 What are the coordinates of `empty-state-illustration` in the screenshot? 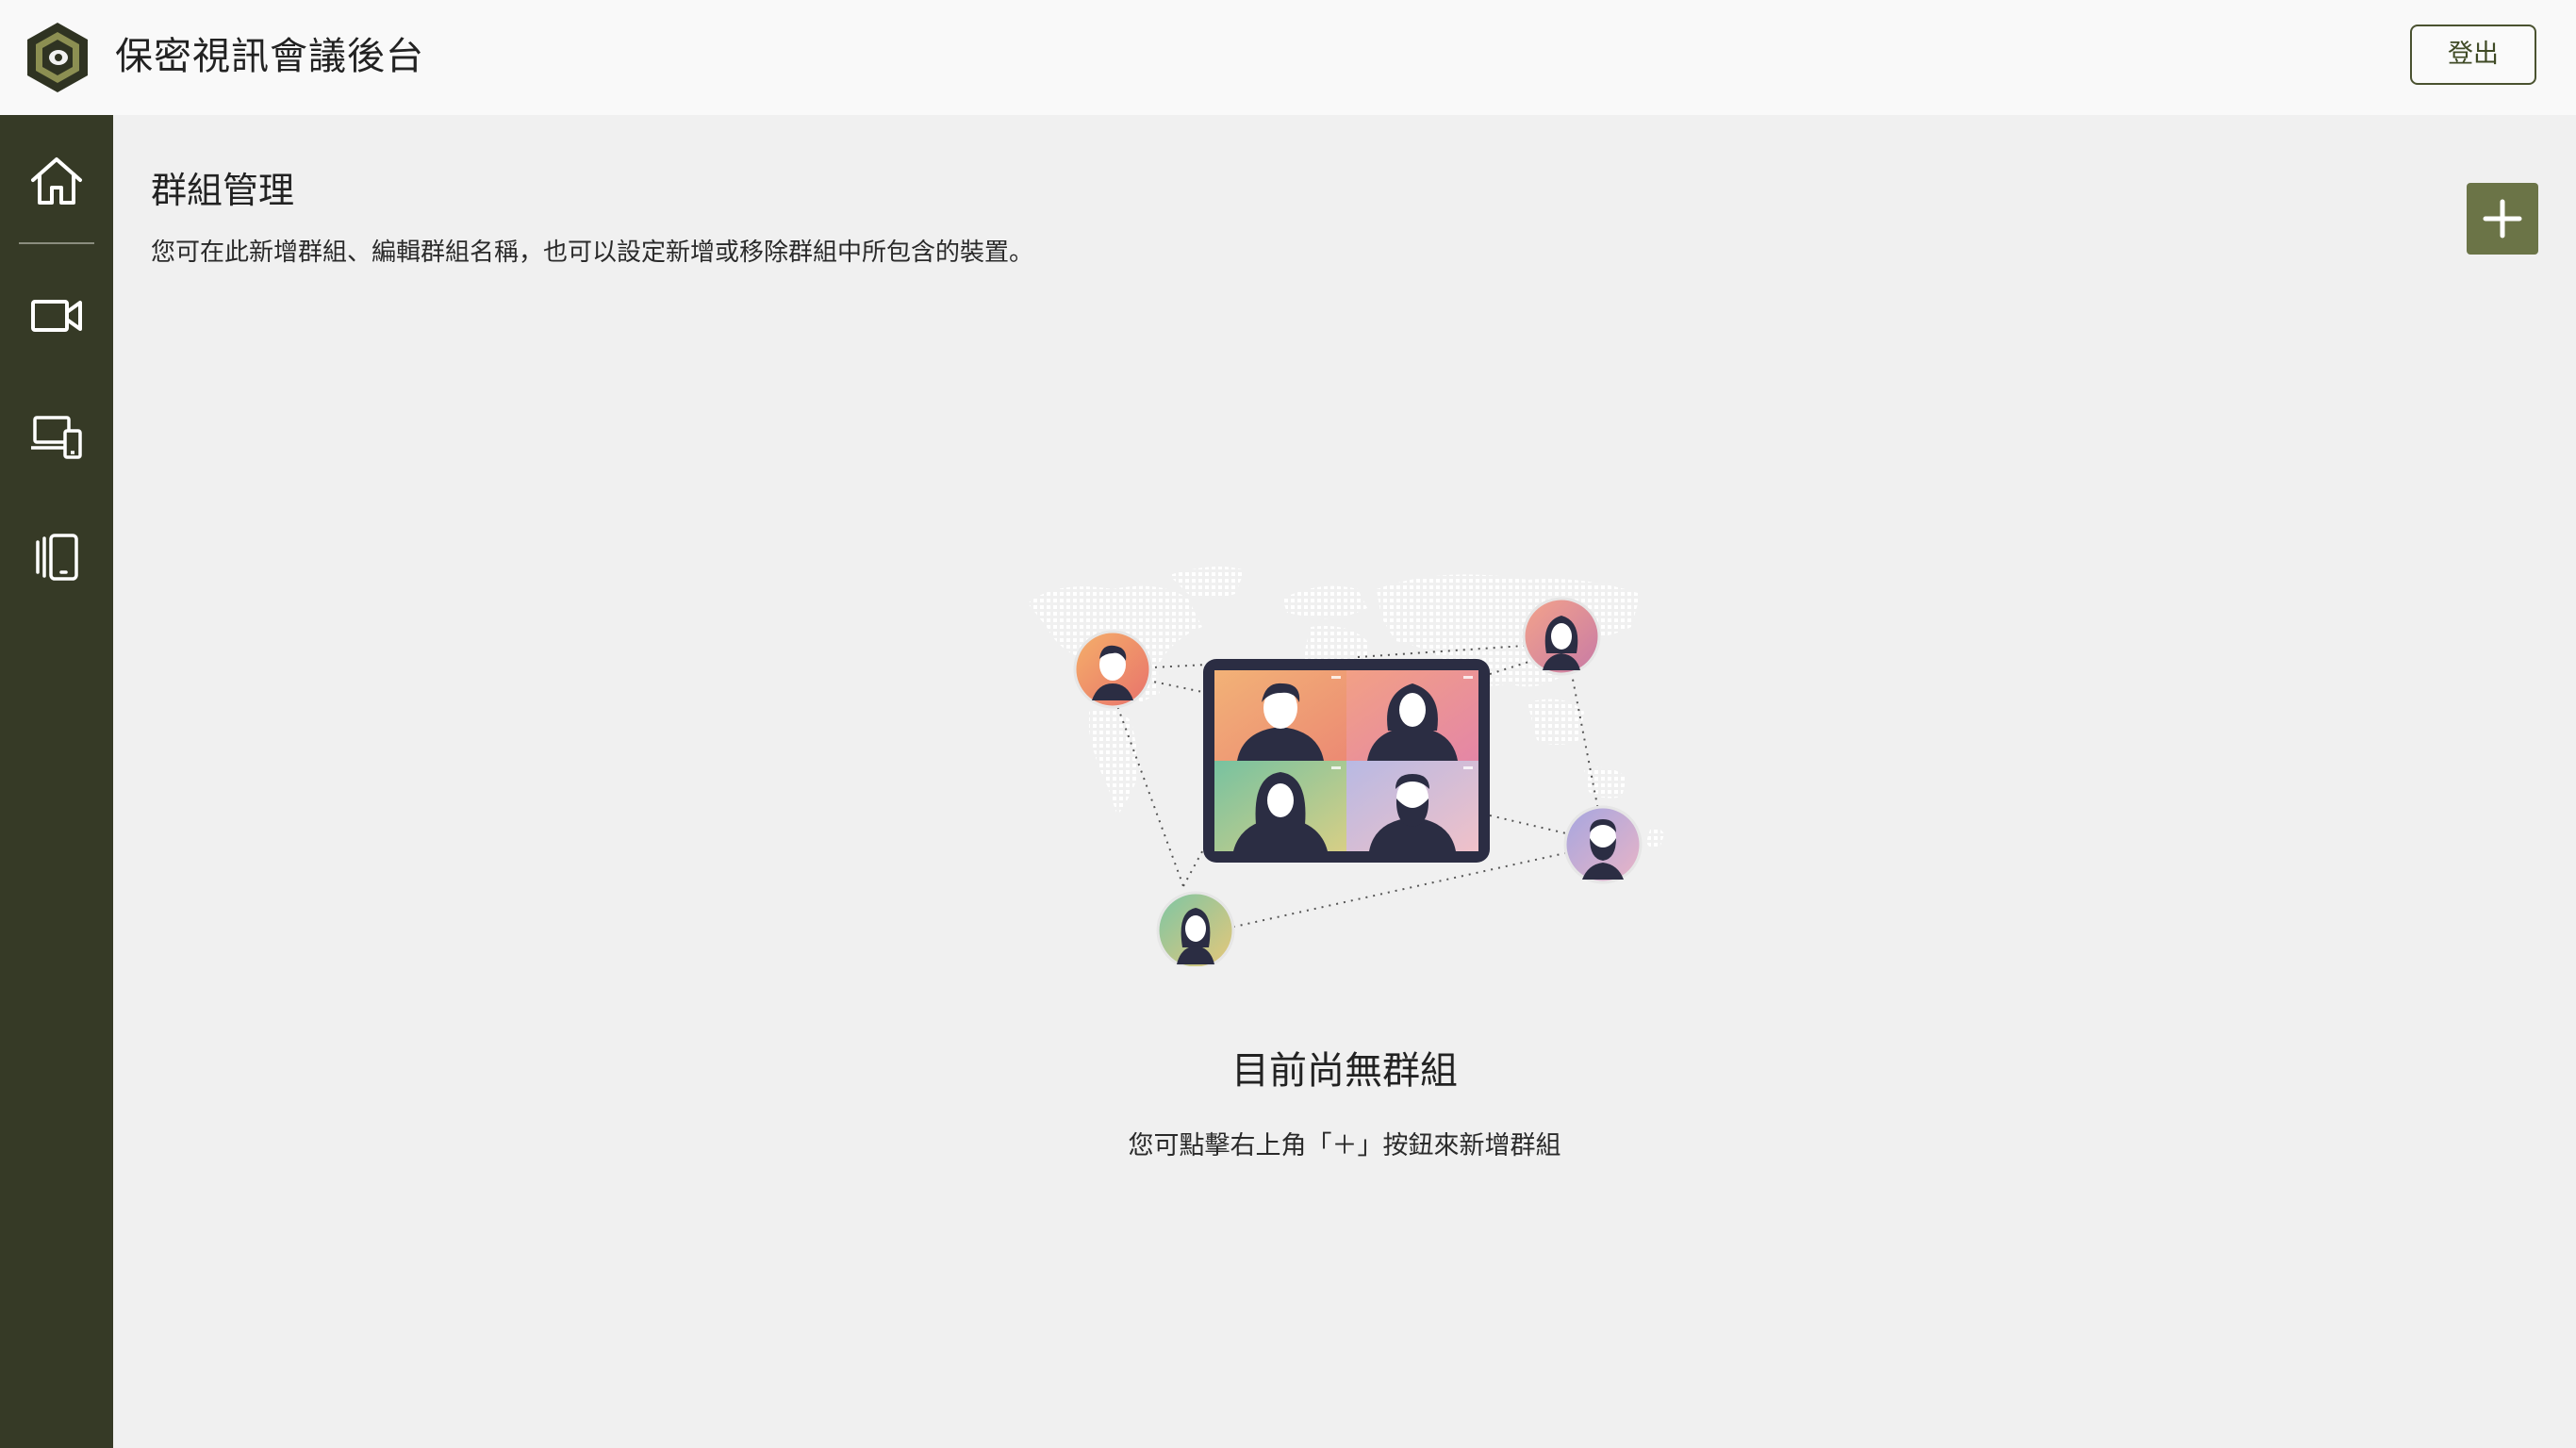 It's located at (1348, 760).